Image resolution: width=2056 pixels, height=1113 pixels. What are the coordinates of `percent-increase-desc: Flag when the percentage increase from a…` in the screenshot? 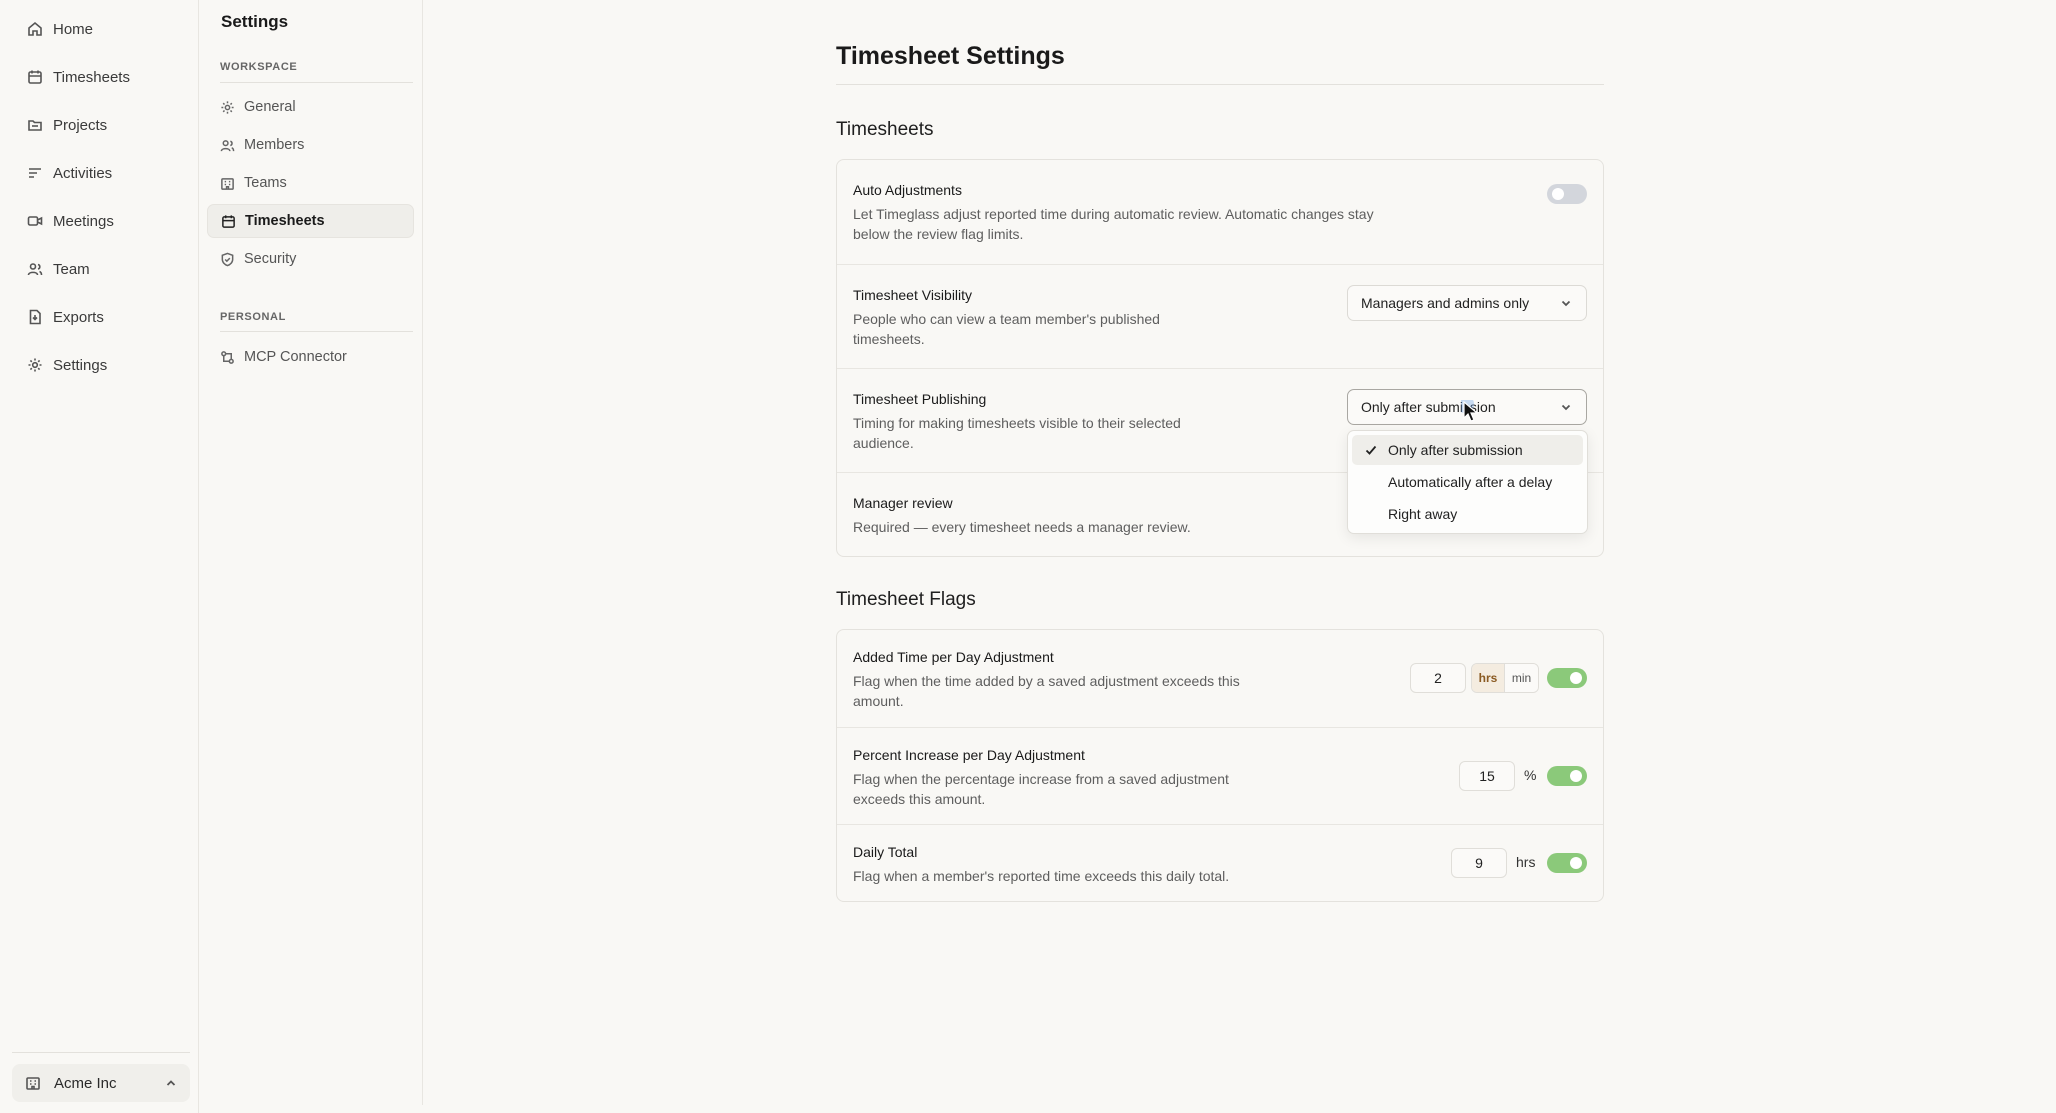 It's located at (1041, 789).